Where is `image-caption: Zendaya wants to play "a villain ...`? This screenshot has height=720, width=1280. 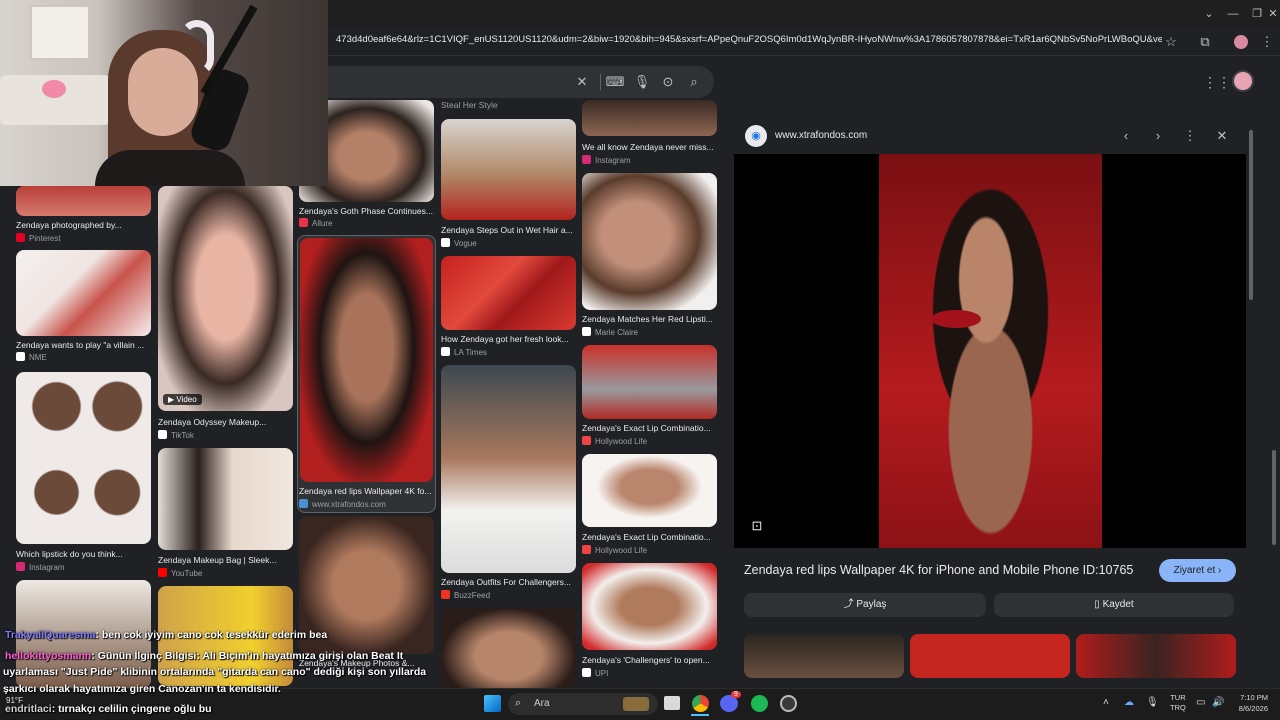
image-caption: Zendaya wants to play "a villain ... is located at coordinates (83, 345).